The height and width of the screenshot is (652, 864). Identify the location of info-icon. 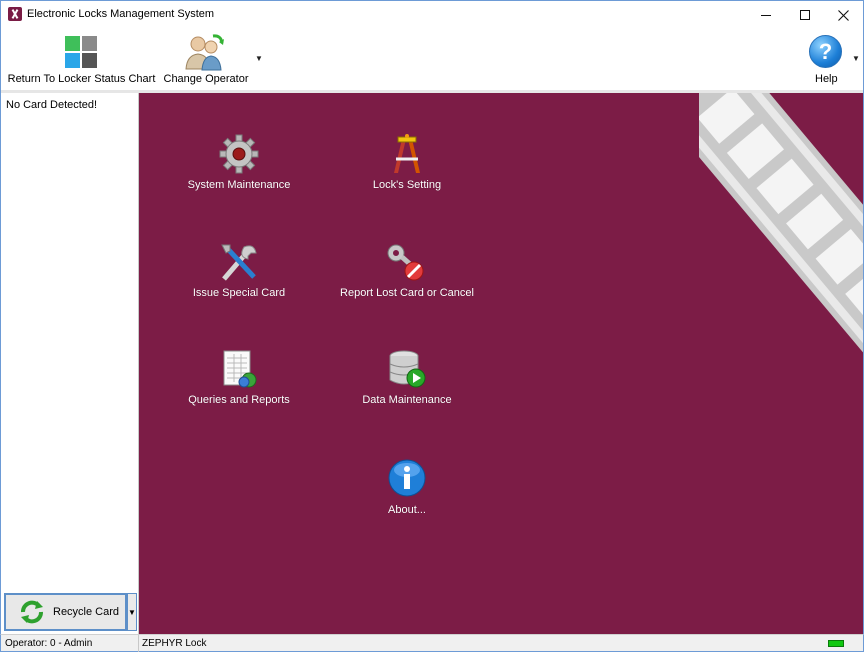
(407, 478).